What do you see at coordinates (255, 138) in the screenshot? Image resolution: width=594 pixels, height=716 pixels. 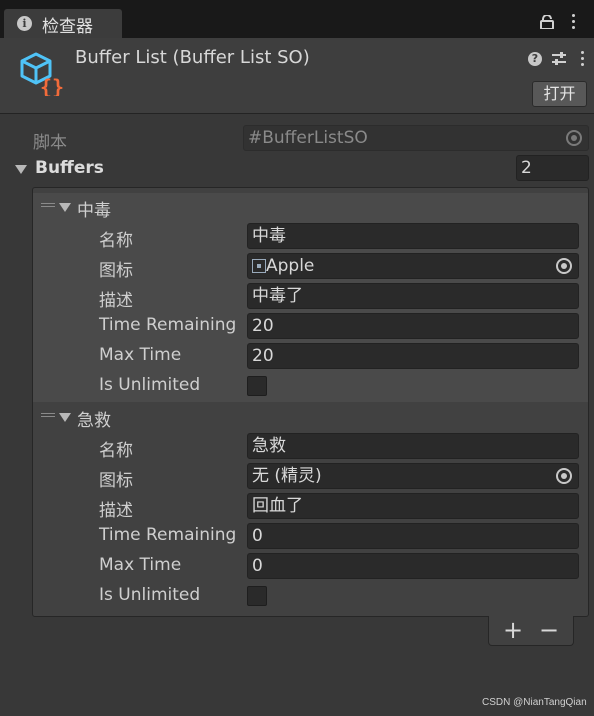 I see `script-hash-icon: #` at bounding box center [255, 138].